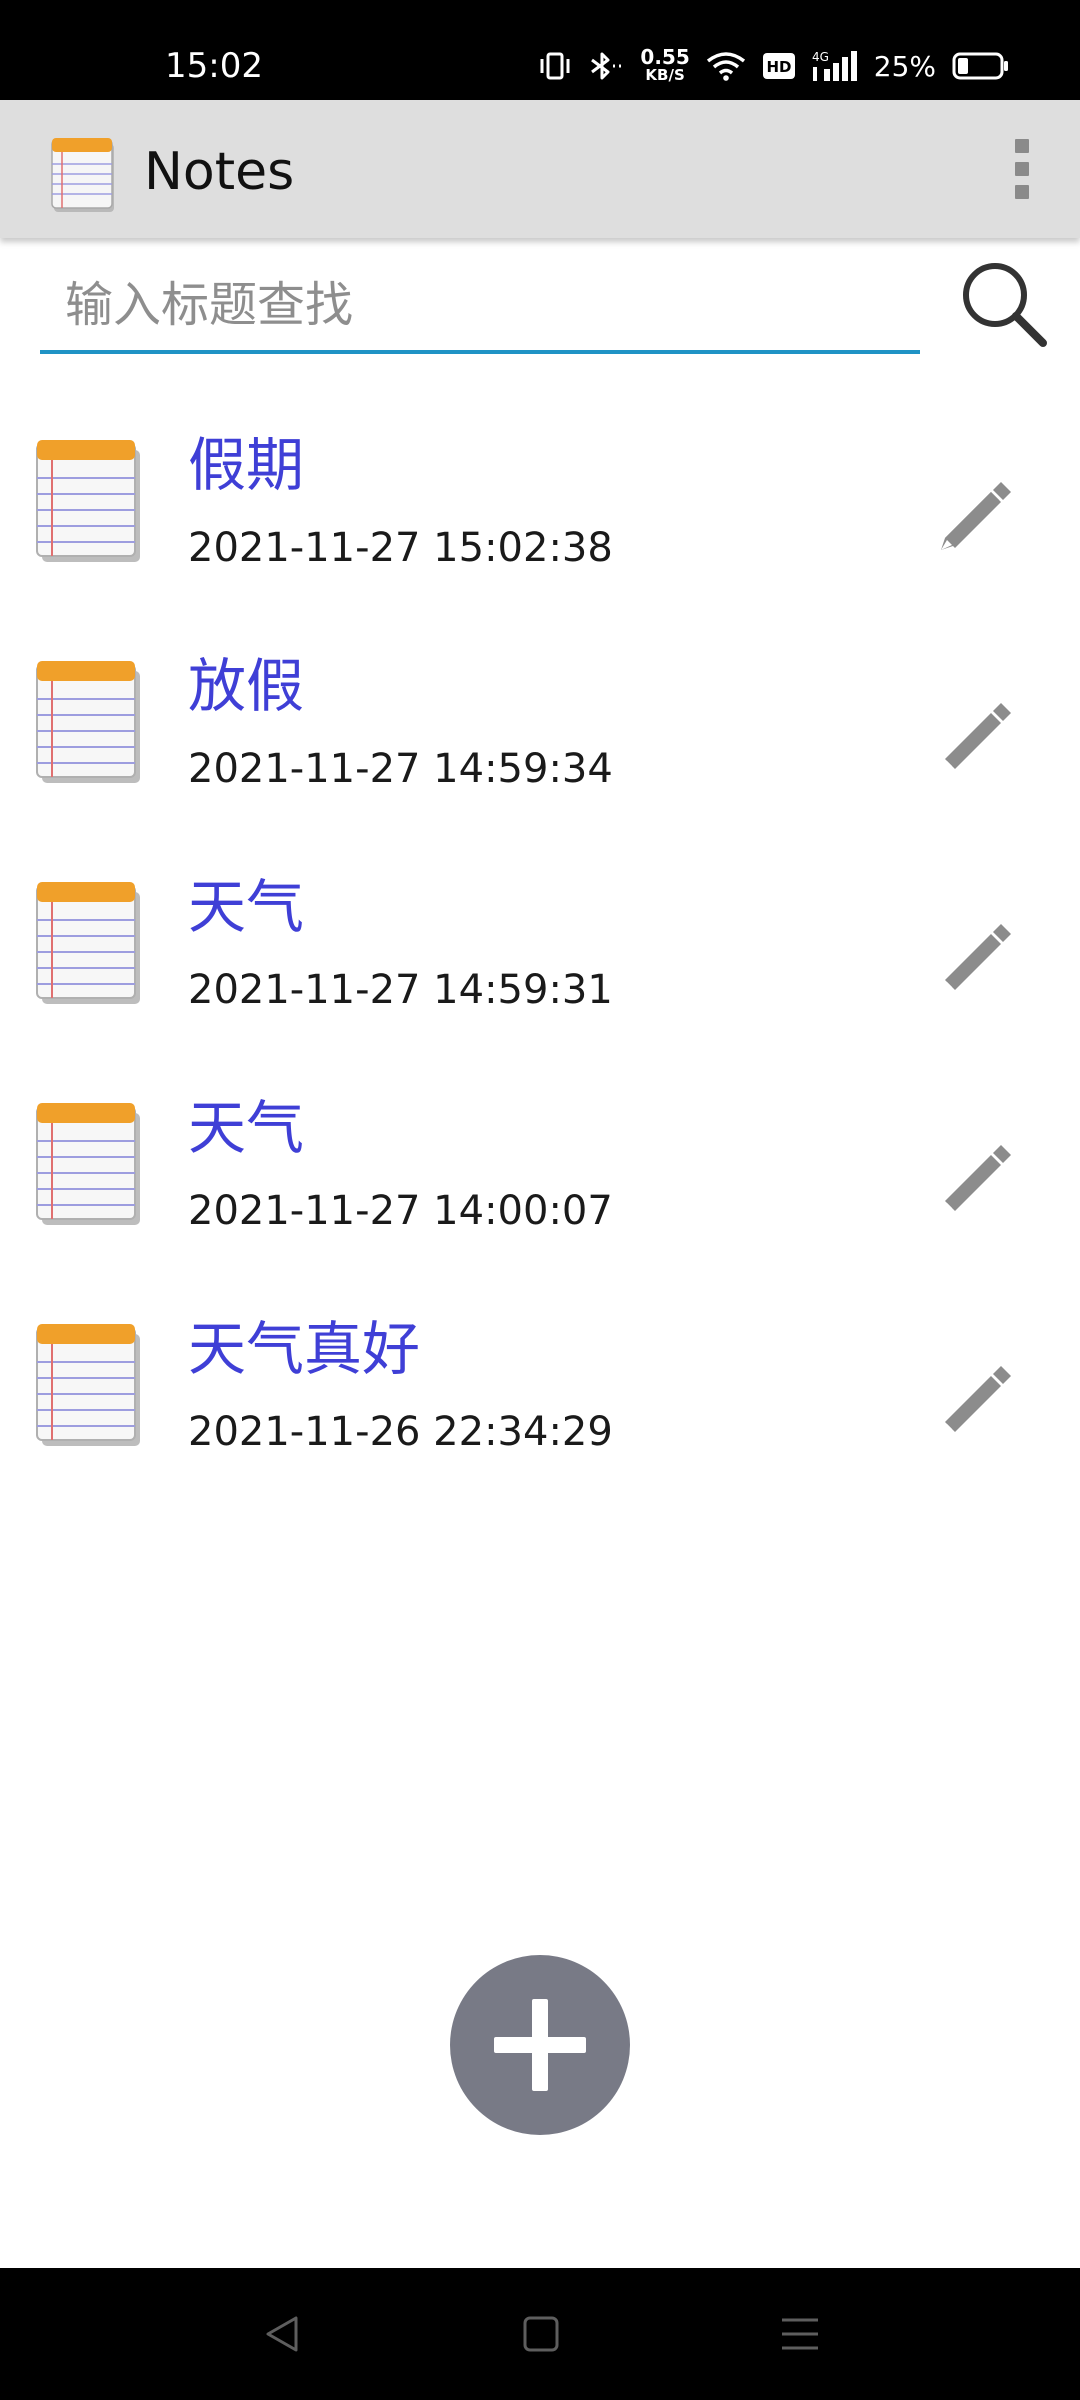 This screenshot has width=1080, height=2400. What do you see at coordinates (485, 305) in the screenshot?
I see `search-input` at bounding box center [485, 305].